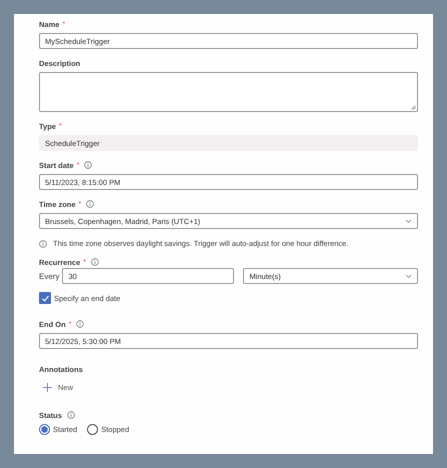 The width and height of the screenshot is (447, 468). What do you see at coordinates (49, 276) in the screenshot?
I see `every-label: Every` at bounding box center [49, 276].